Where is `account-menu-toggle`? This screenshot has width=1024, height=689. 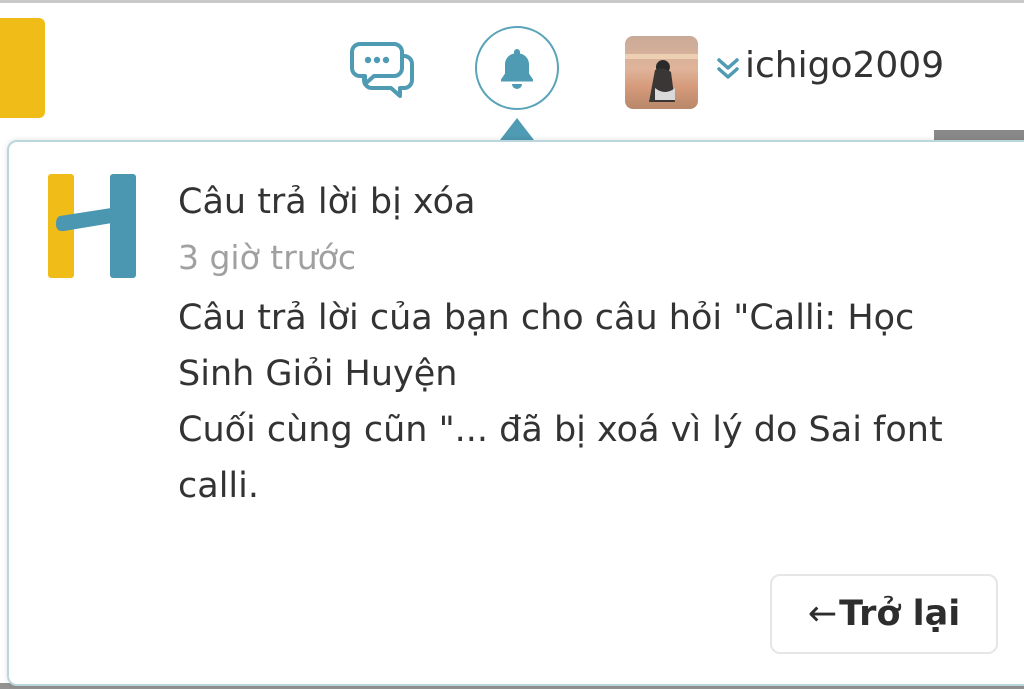 account-menu-toggle is located at coordinates (728, 69).